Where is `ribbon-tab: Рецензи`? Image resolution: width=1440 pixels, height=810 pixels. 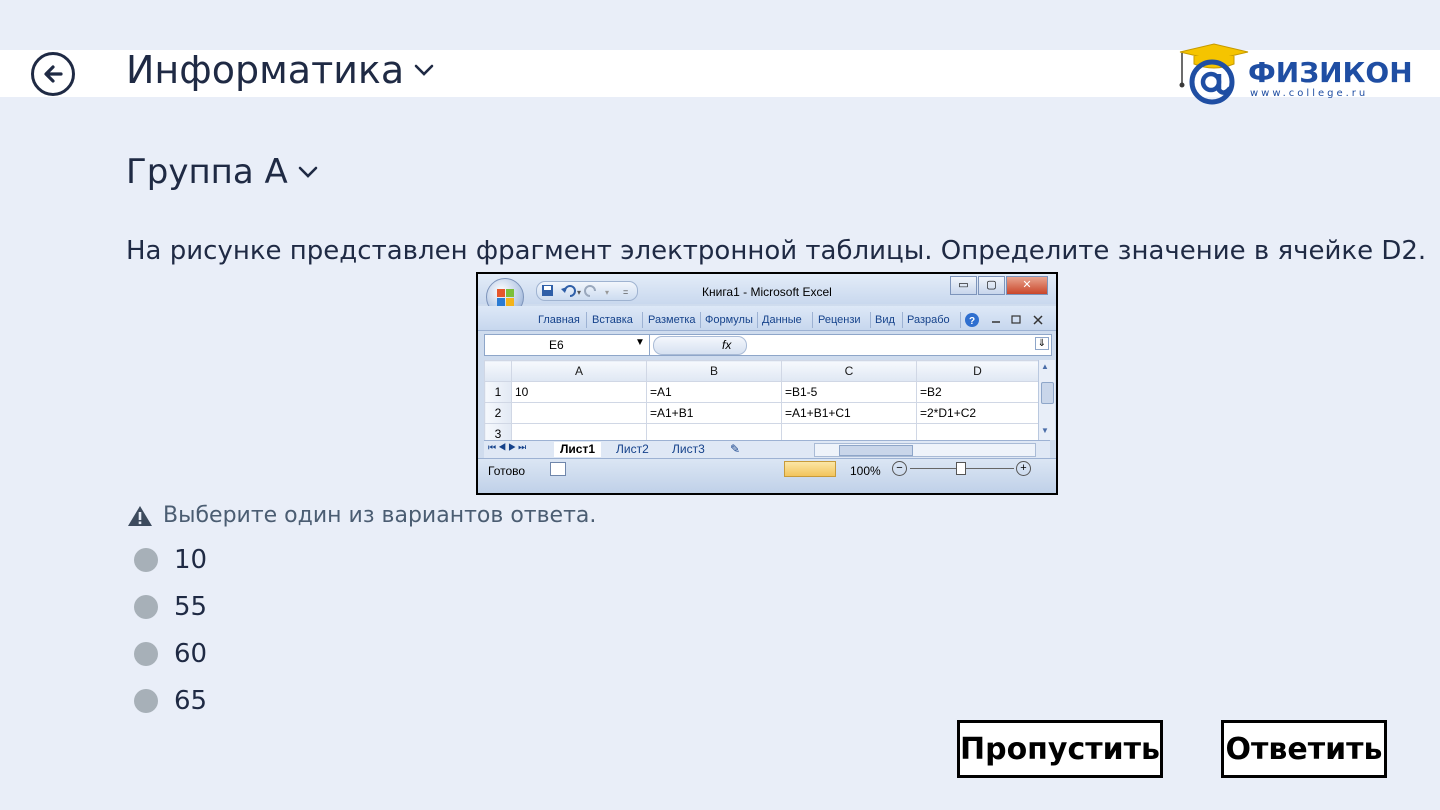
ribbon-tab: Рецензи is located at coordinates (839, 320).